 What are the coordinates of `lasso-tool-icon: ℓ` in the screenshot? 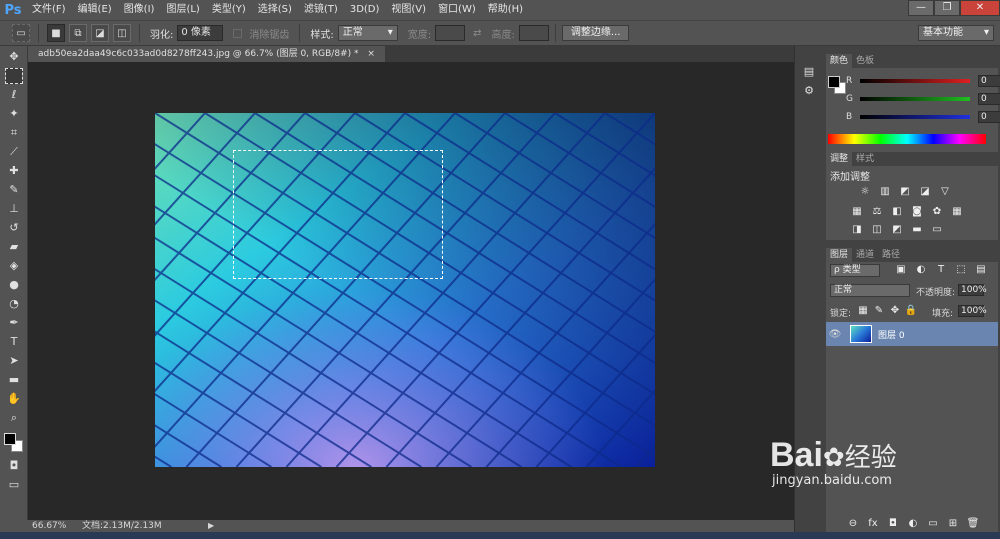 It's located at (14, 95).